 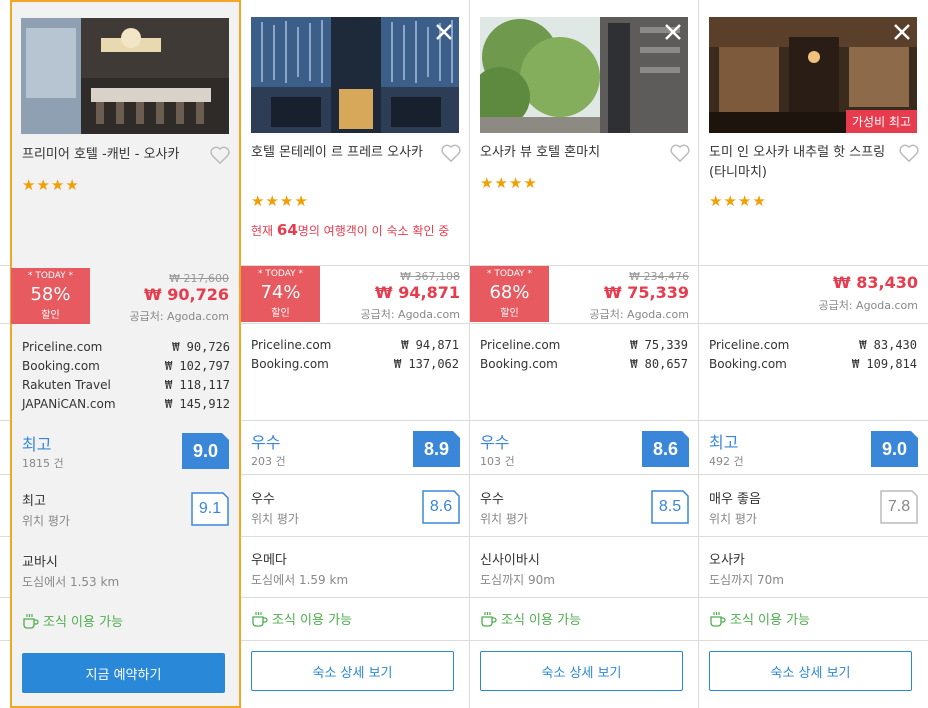 What do you see at coordinates (584, 364) in the screenshot?
I see `offer-row: Booking.com ₩ 80,657` at bounding box center [584, 364].